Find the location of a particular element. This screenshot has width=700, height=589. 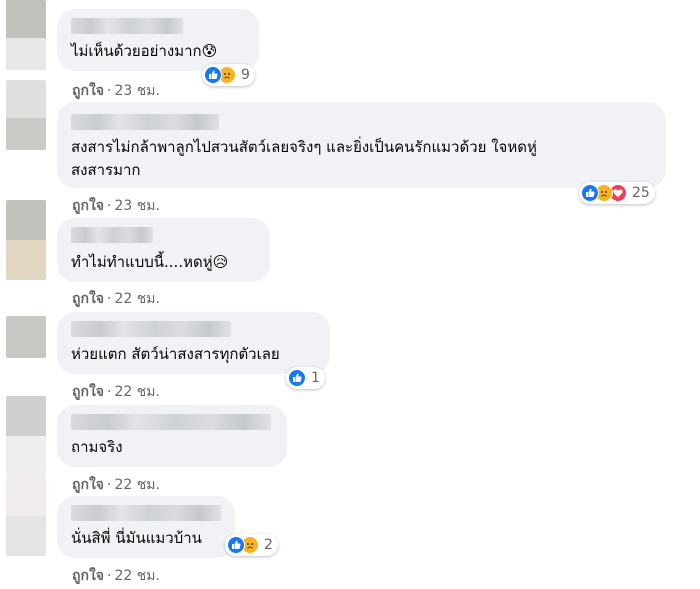

reaction-count: 2 is located at coordinates (268, 545).